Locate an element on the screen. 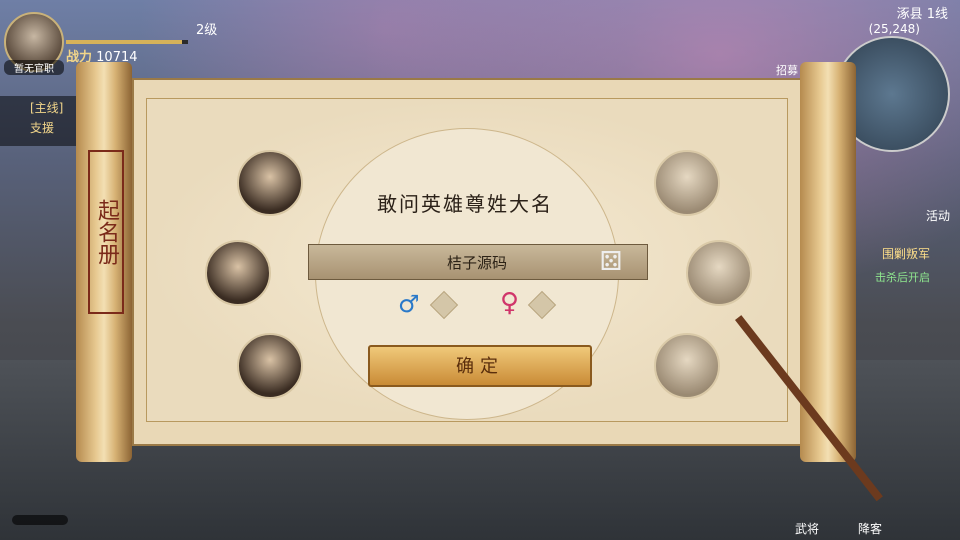 The image size is (960, 540). official-rank-label: 暂无官职 is located at coordinates (34, 67).